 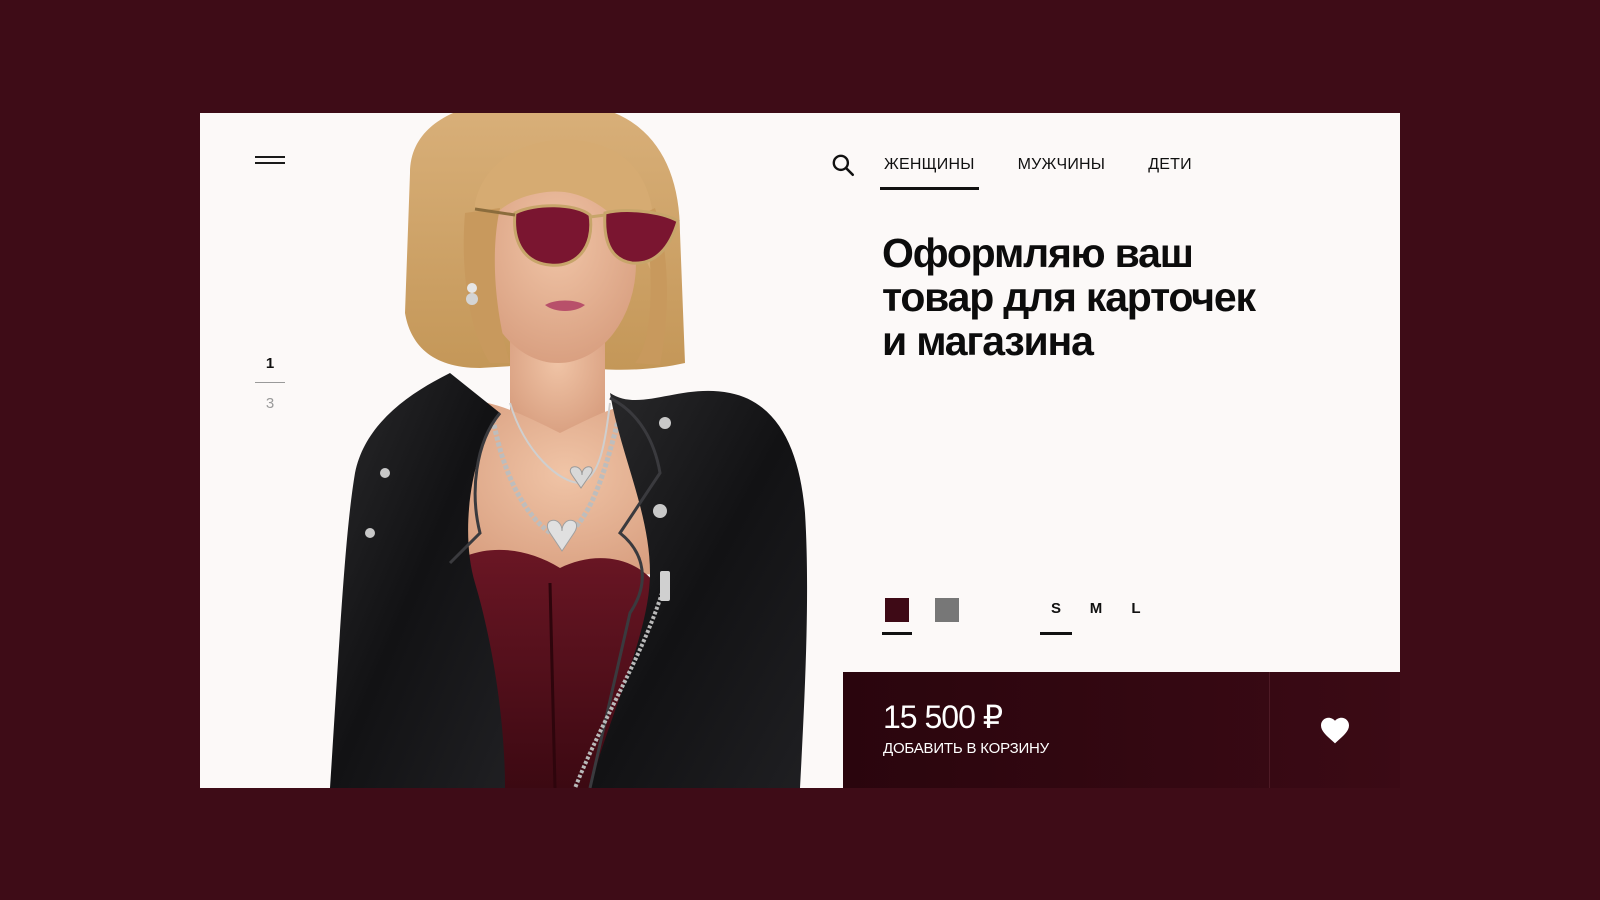 I want to click on price: 15 500 ₽, so click(x=943, y=717).